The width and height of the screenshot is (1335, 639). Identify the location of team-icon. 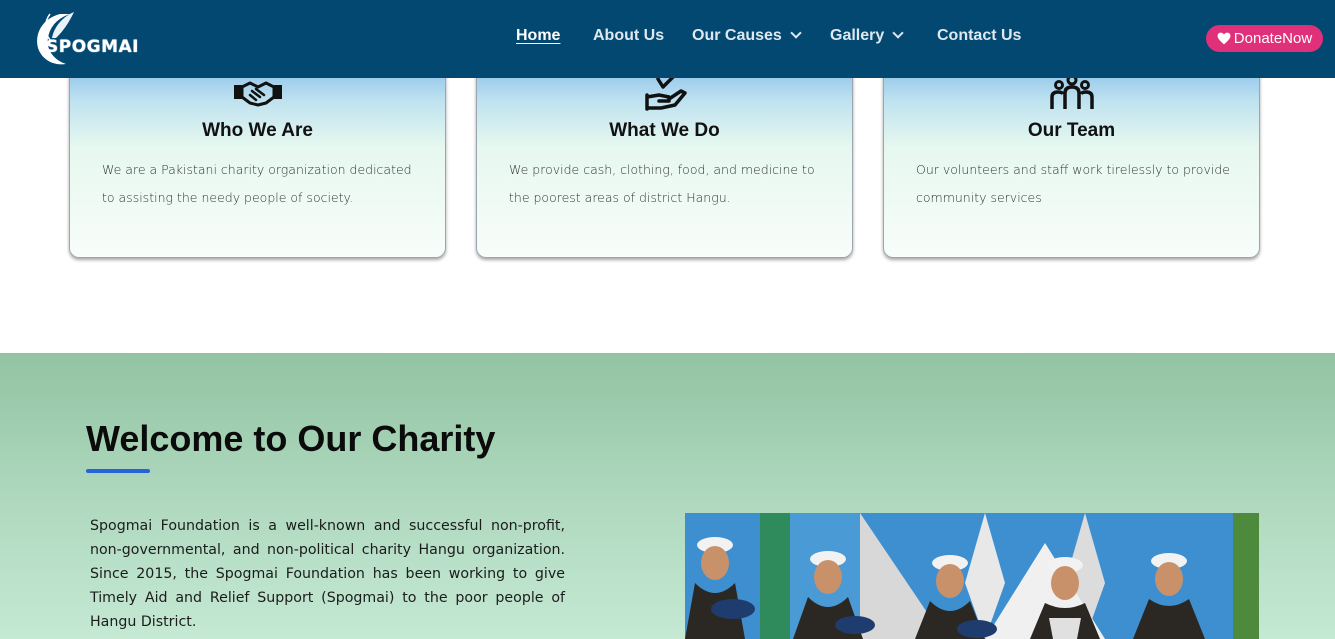
(1072, 92).